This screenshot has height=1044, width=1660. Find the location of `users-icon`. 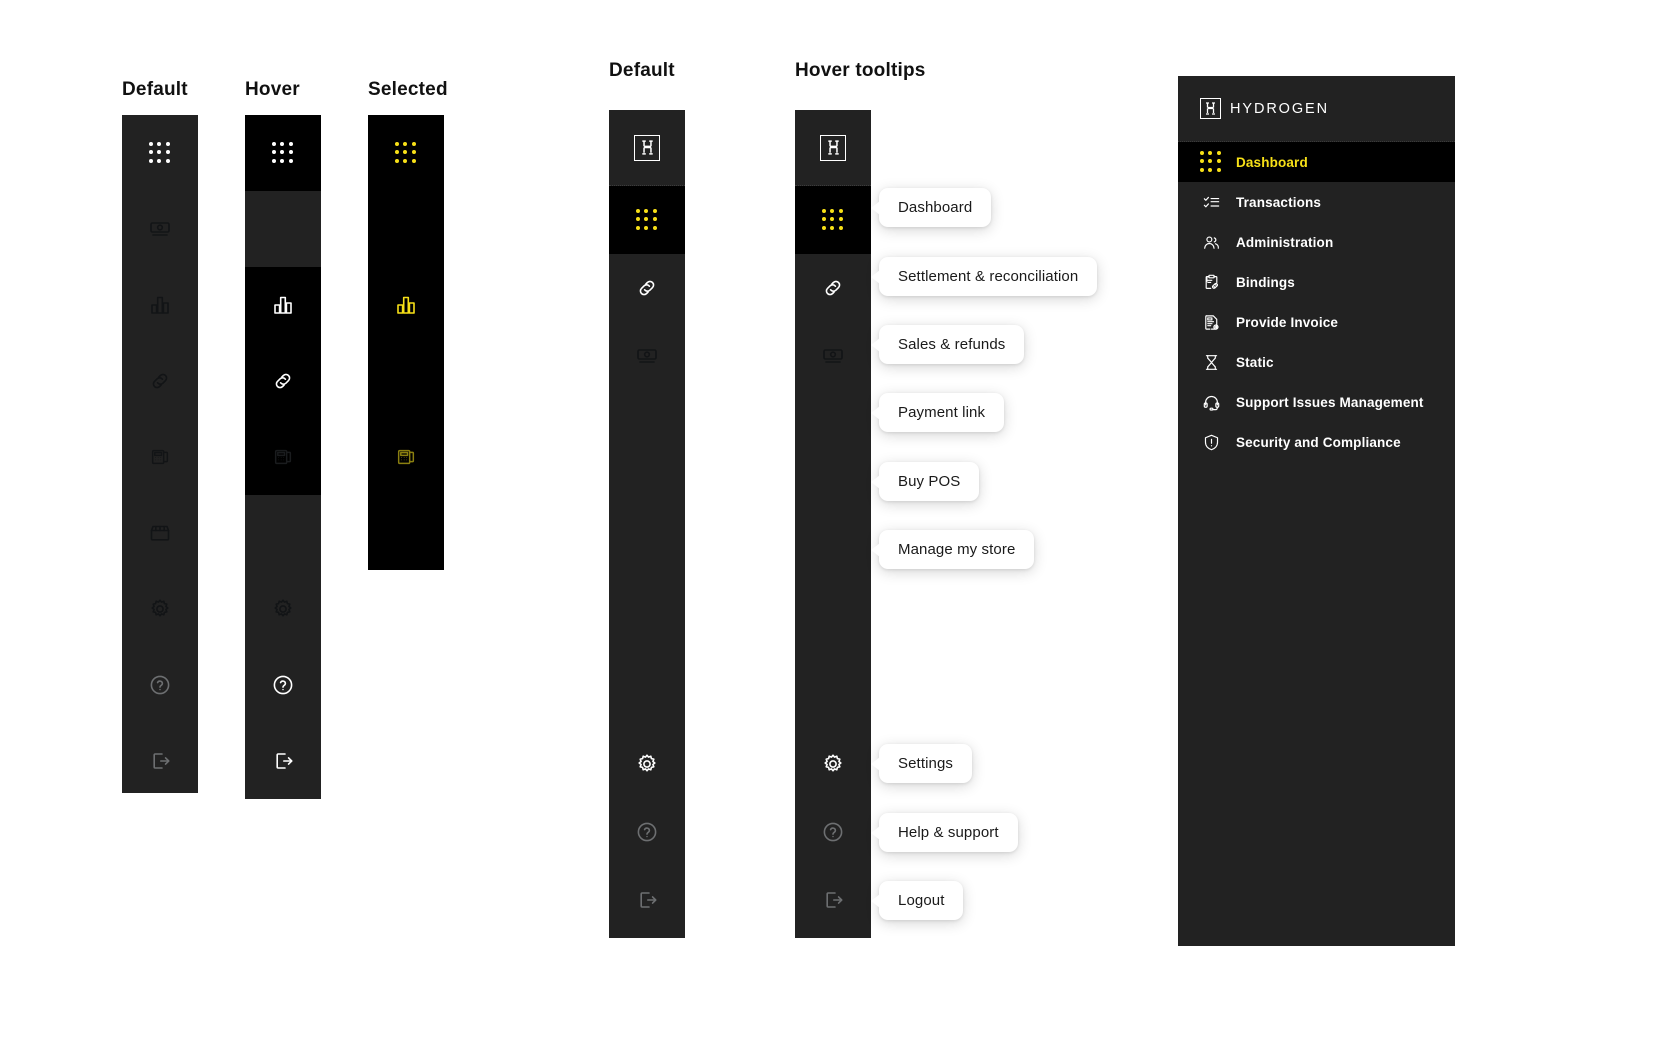

users-icon is located at coordinates (1211, 242).